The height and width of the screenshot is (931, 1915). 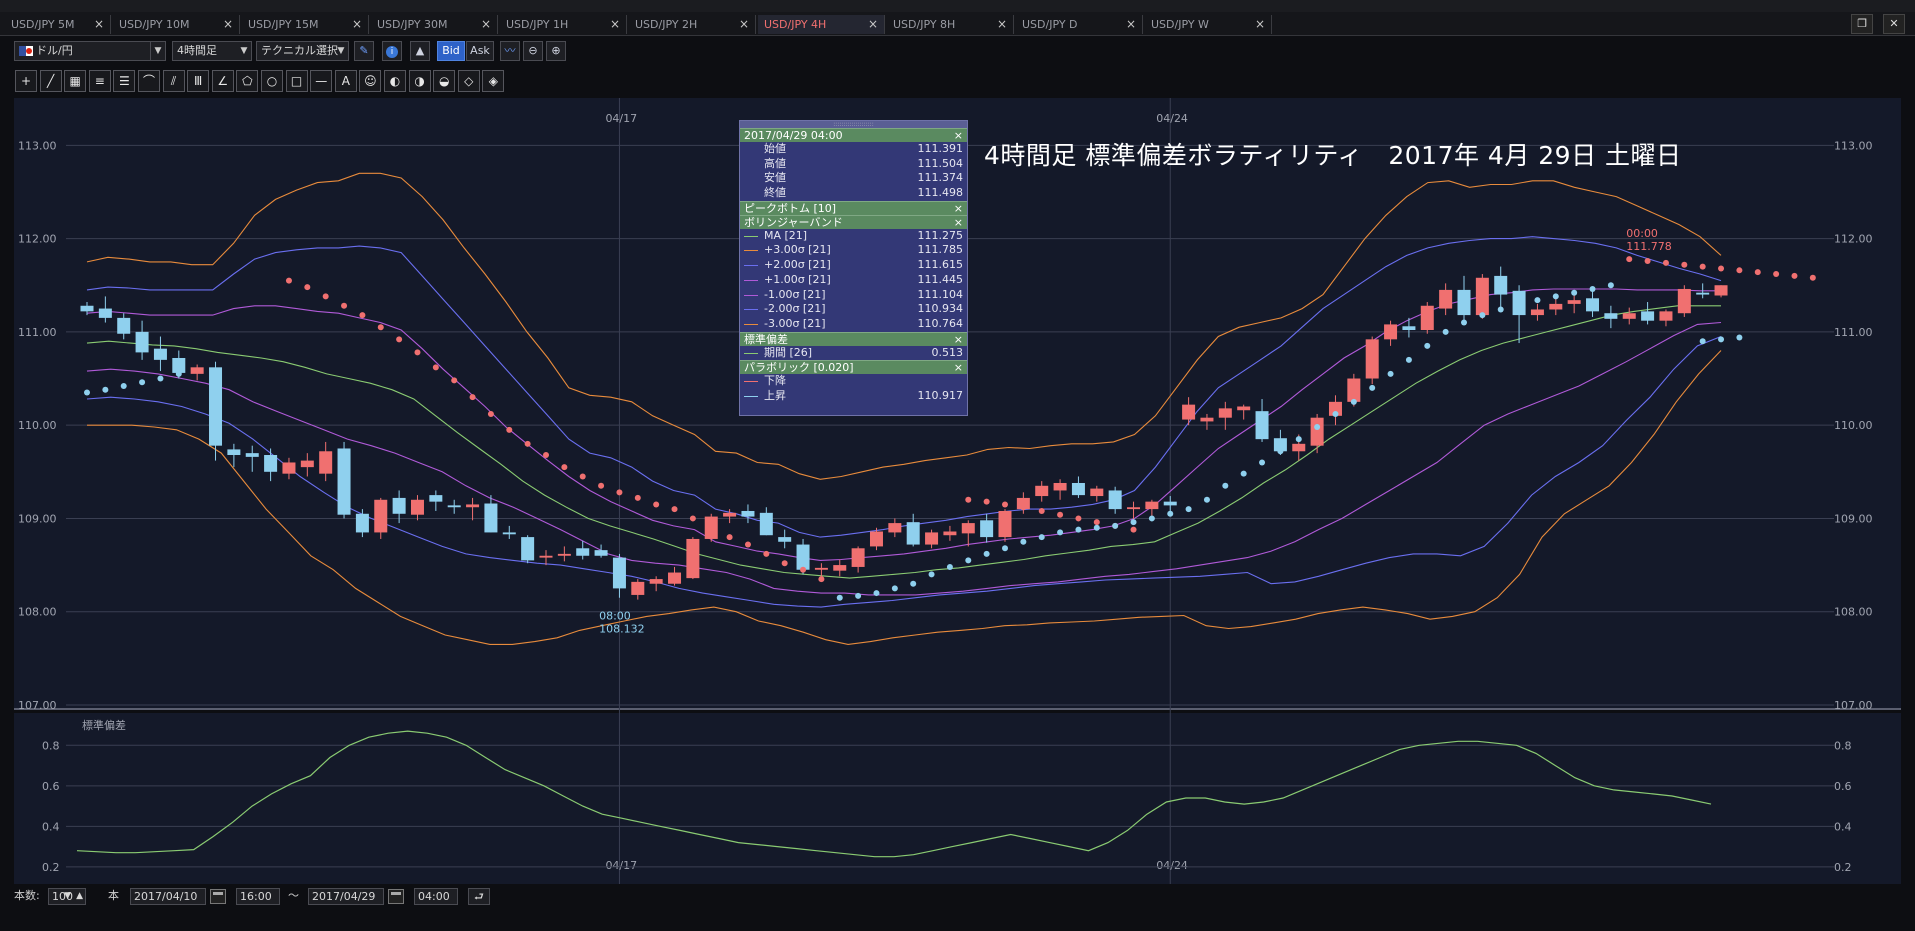 I want to click on zoom-in-icon: ⊕, so click(x=556, y=51).